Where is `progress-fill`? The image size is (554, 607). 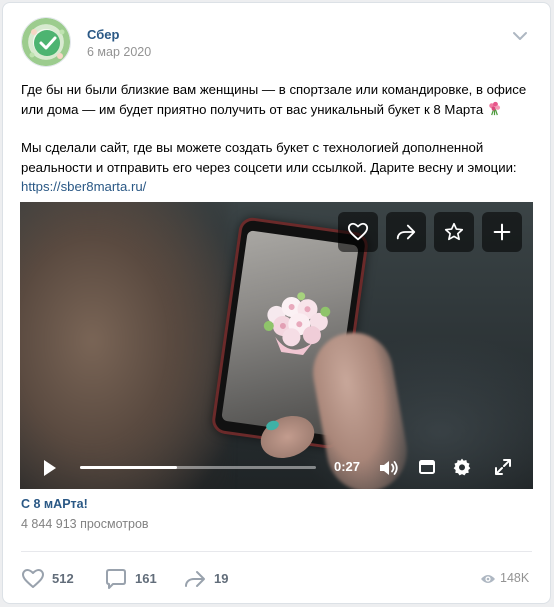 progress-fill is located at coordinates (128, 467).